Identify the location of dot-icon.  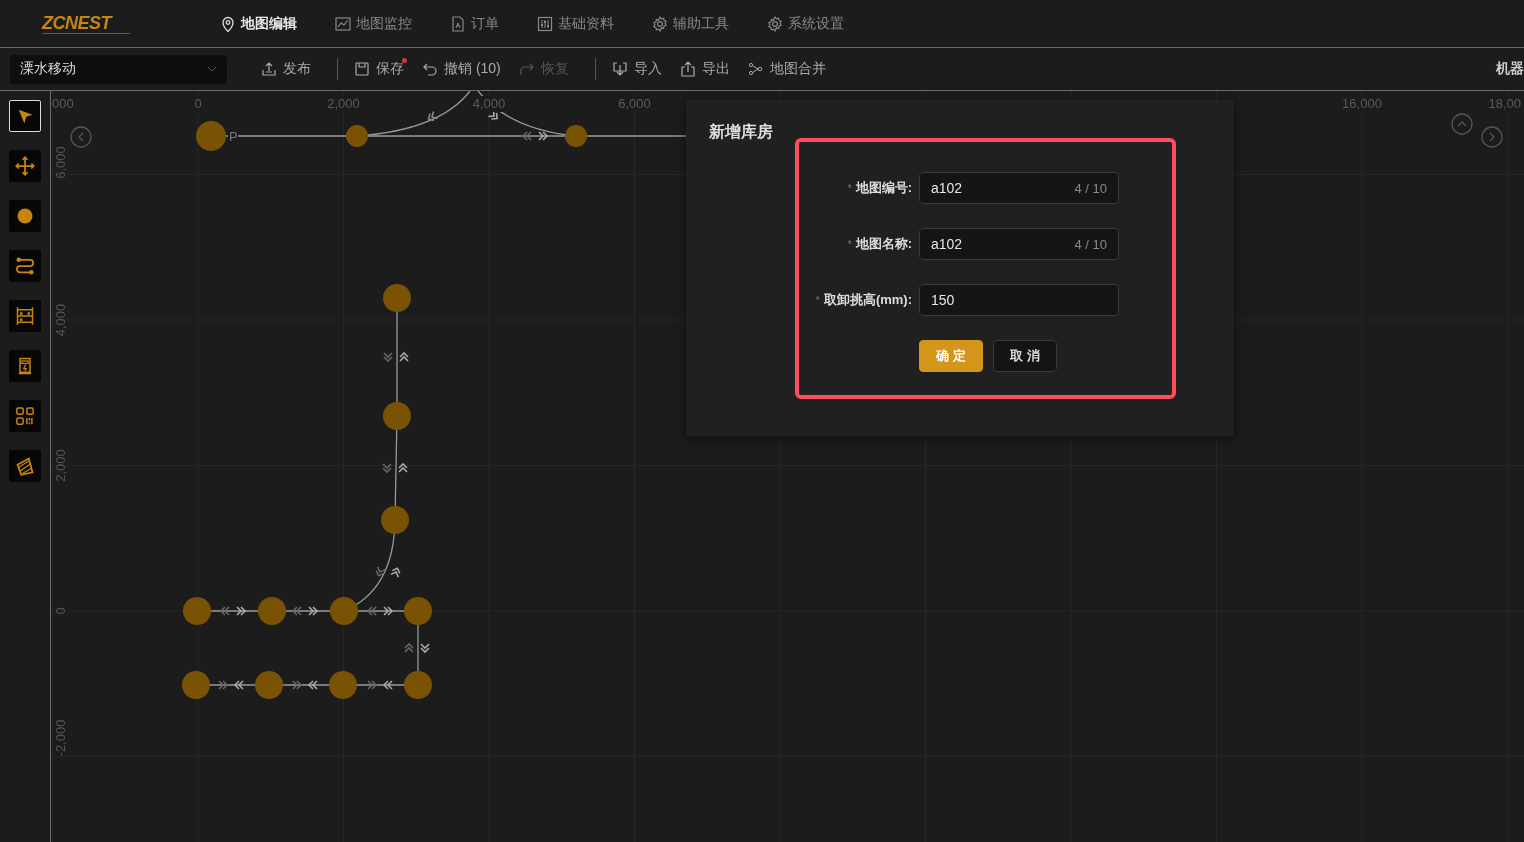
(25, 216).